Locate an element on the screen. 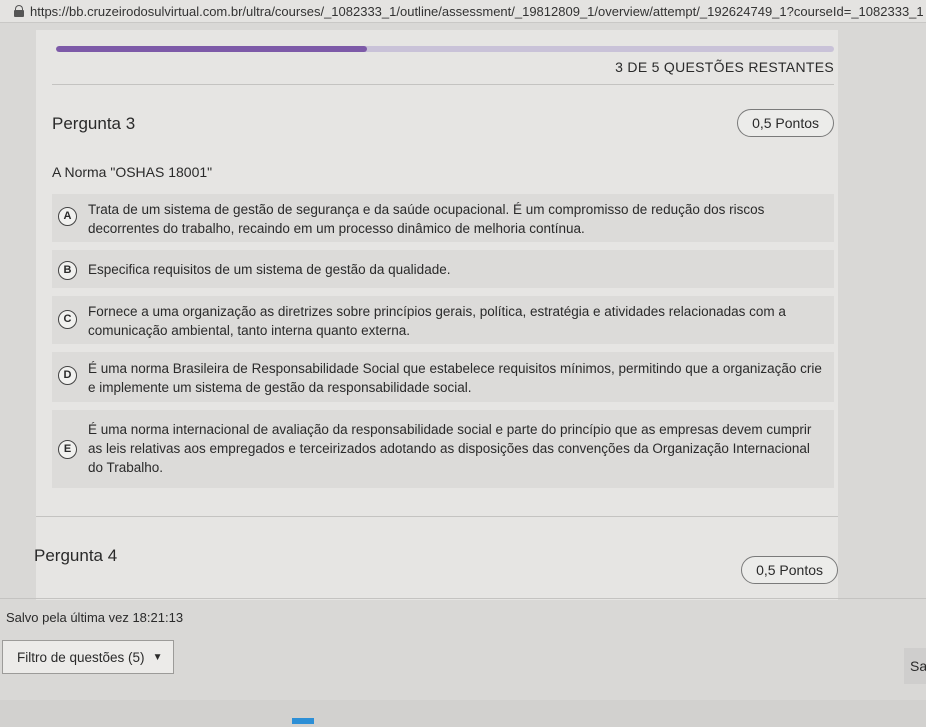 This screenshot has width=926, height=727. save-button: Sa is located at coordinates (915, 666).